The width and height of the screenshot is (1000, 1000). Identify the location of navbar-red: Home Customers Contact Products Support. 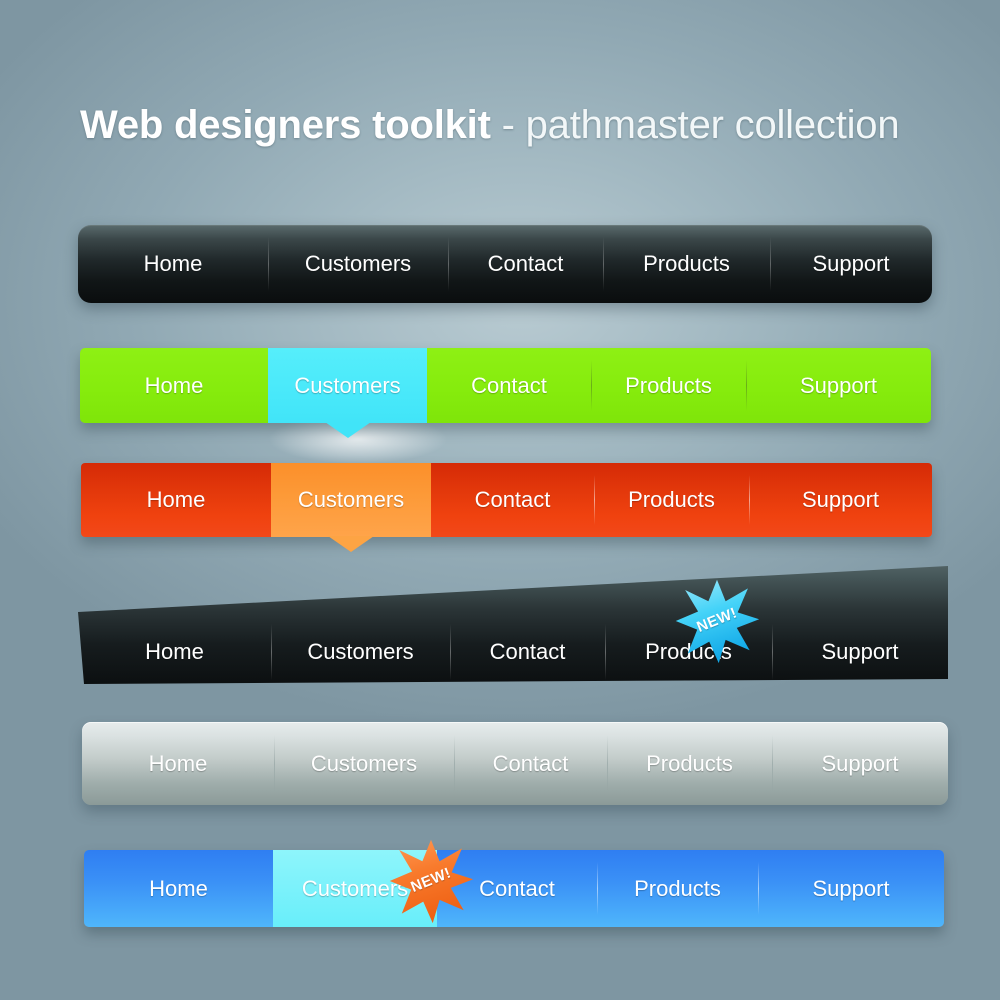
(506, 507).